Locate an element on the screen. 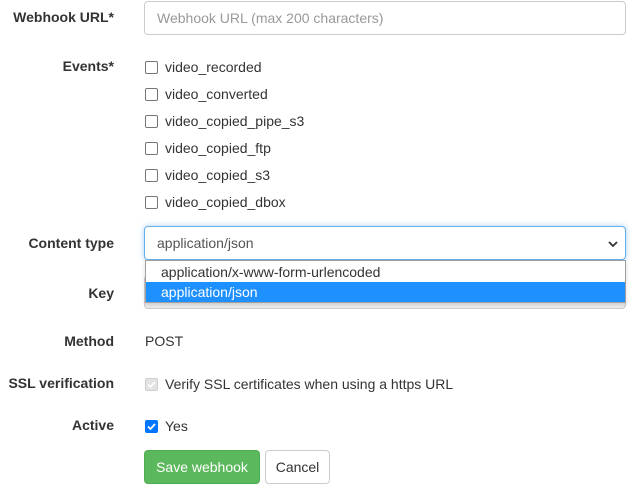  event-option-label: video_copied_s3 is located at coordinates (218, 175).